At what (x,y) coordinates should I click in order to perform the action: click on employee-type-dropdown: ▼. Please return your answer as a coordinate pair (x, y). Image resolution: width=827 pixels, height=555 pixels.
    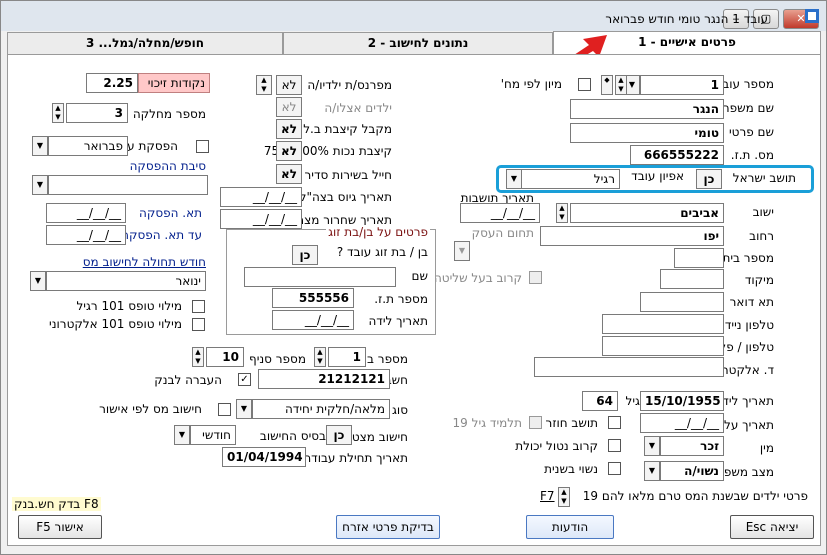
    Looking at the image, I should click on (514, 179).